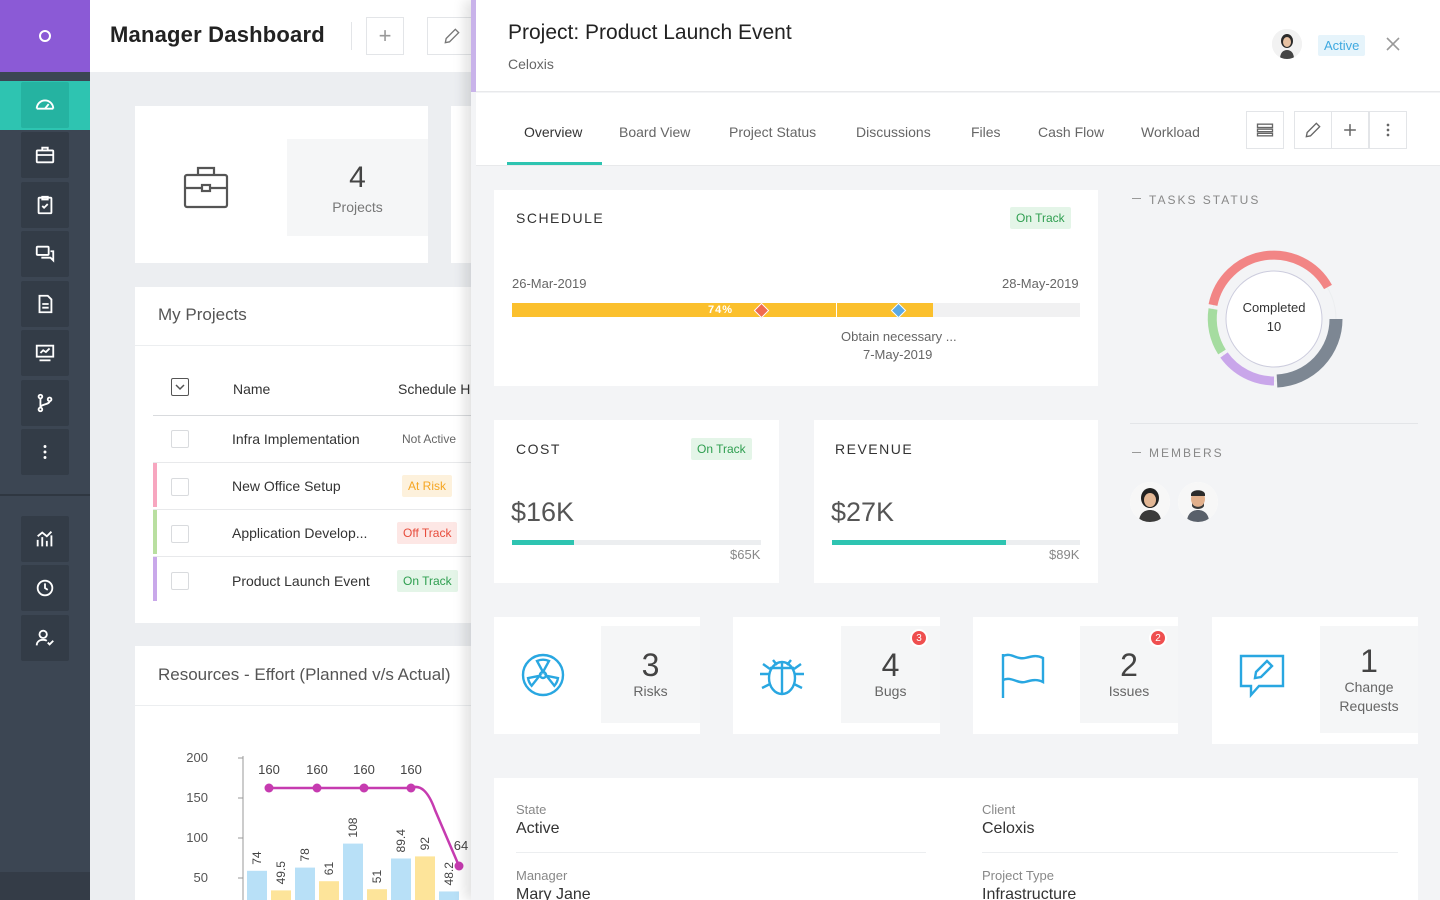 This screenshot has height=900, width=1440. What do you see at coordinates (1186, 453) in the screenshot?
I see `members-heading: MEMBERS` at bounding box center [1186, 453].